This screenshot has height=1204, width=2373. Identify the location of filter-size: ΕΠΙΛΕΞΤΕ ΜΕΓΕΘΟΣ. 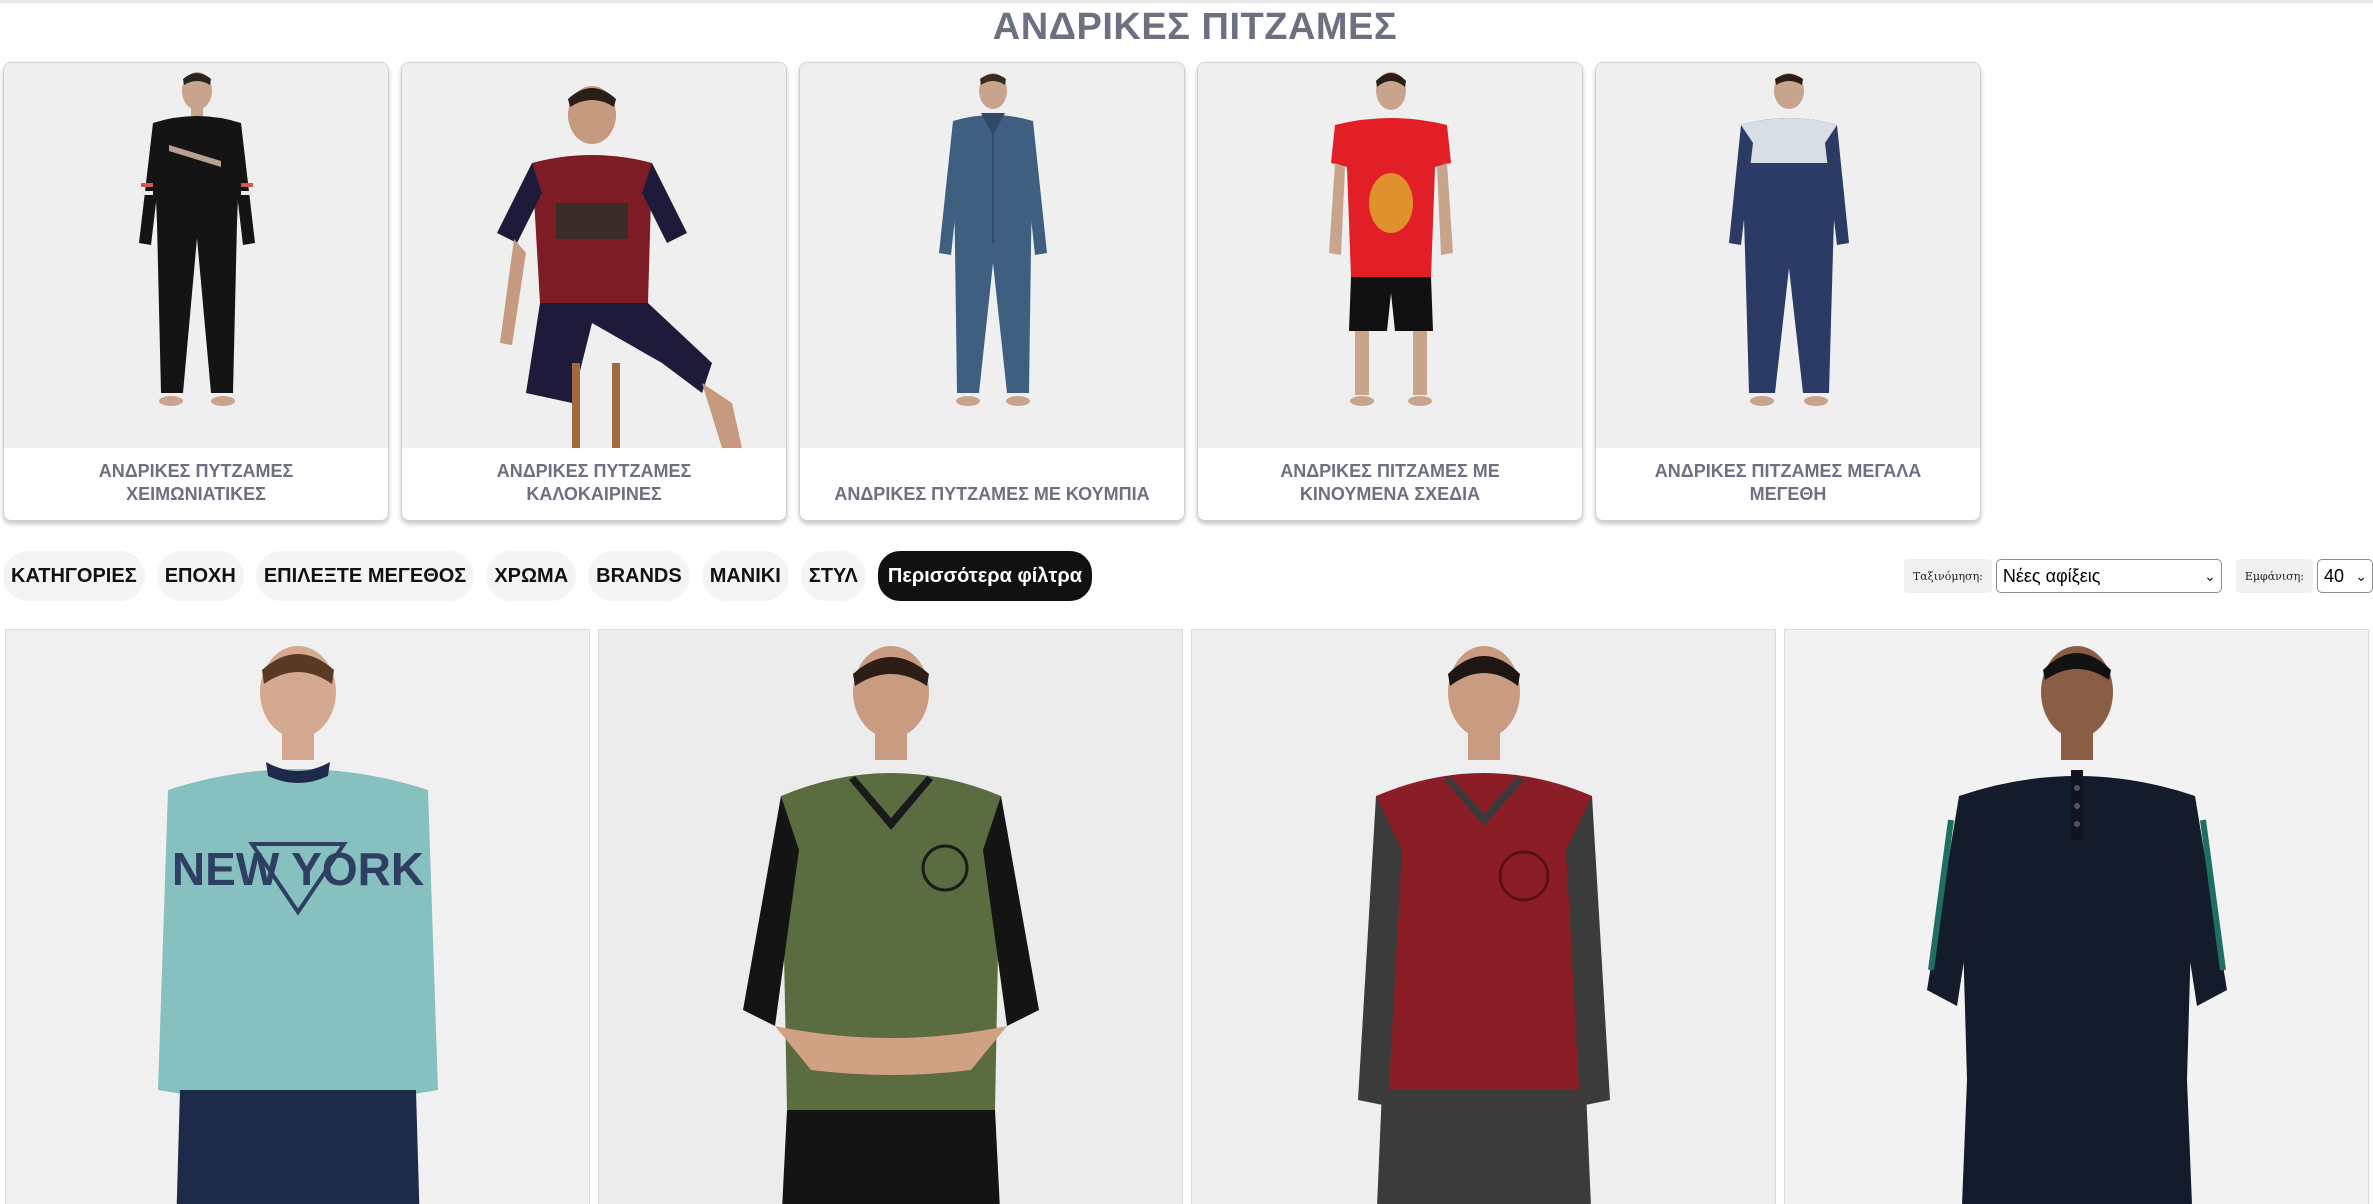
(365, 576).